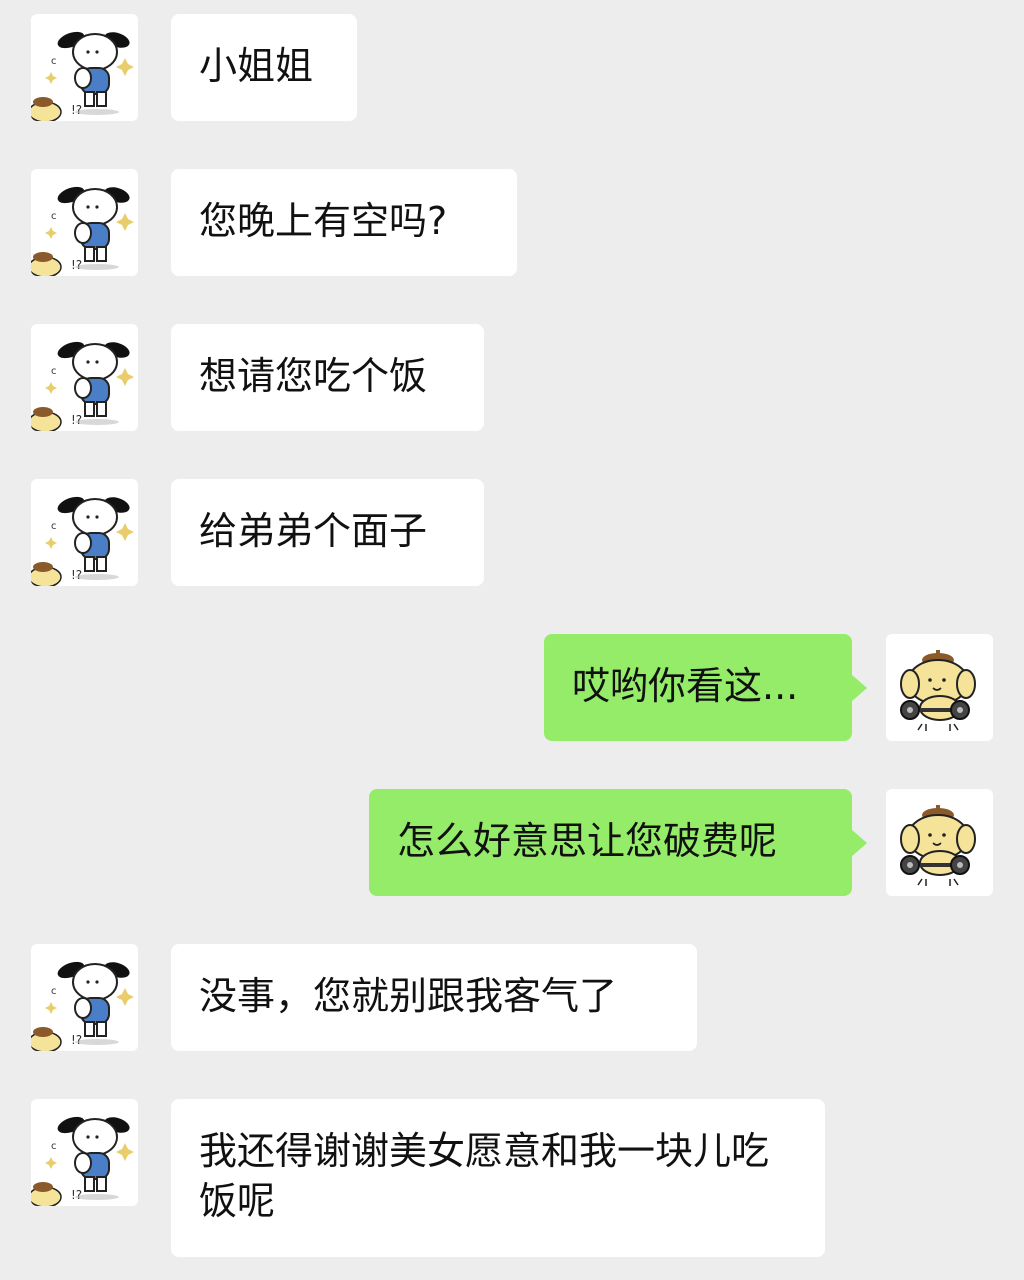  I want to click on message-text: 给弟弟个面子, so click(313, 531).